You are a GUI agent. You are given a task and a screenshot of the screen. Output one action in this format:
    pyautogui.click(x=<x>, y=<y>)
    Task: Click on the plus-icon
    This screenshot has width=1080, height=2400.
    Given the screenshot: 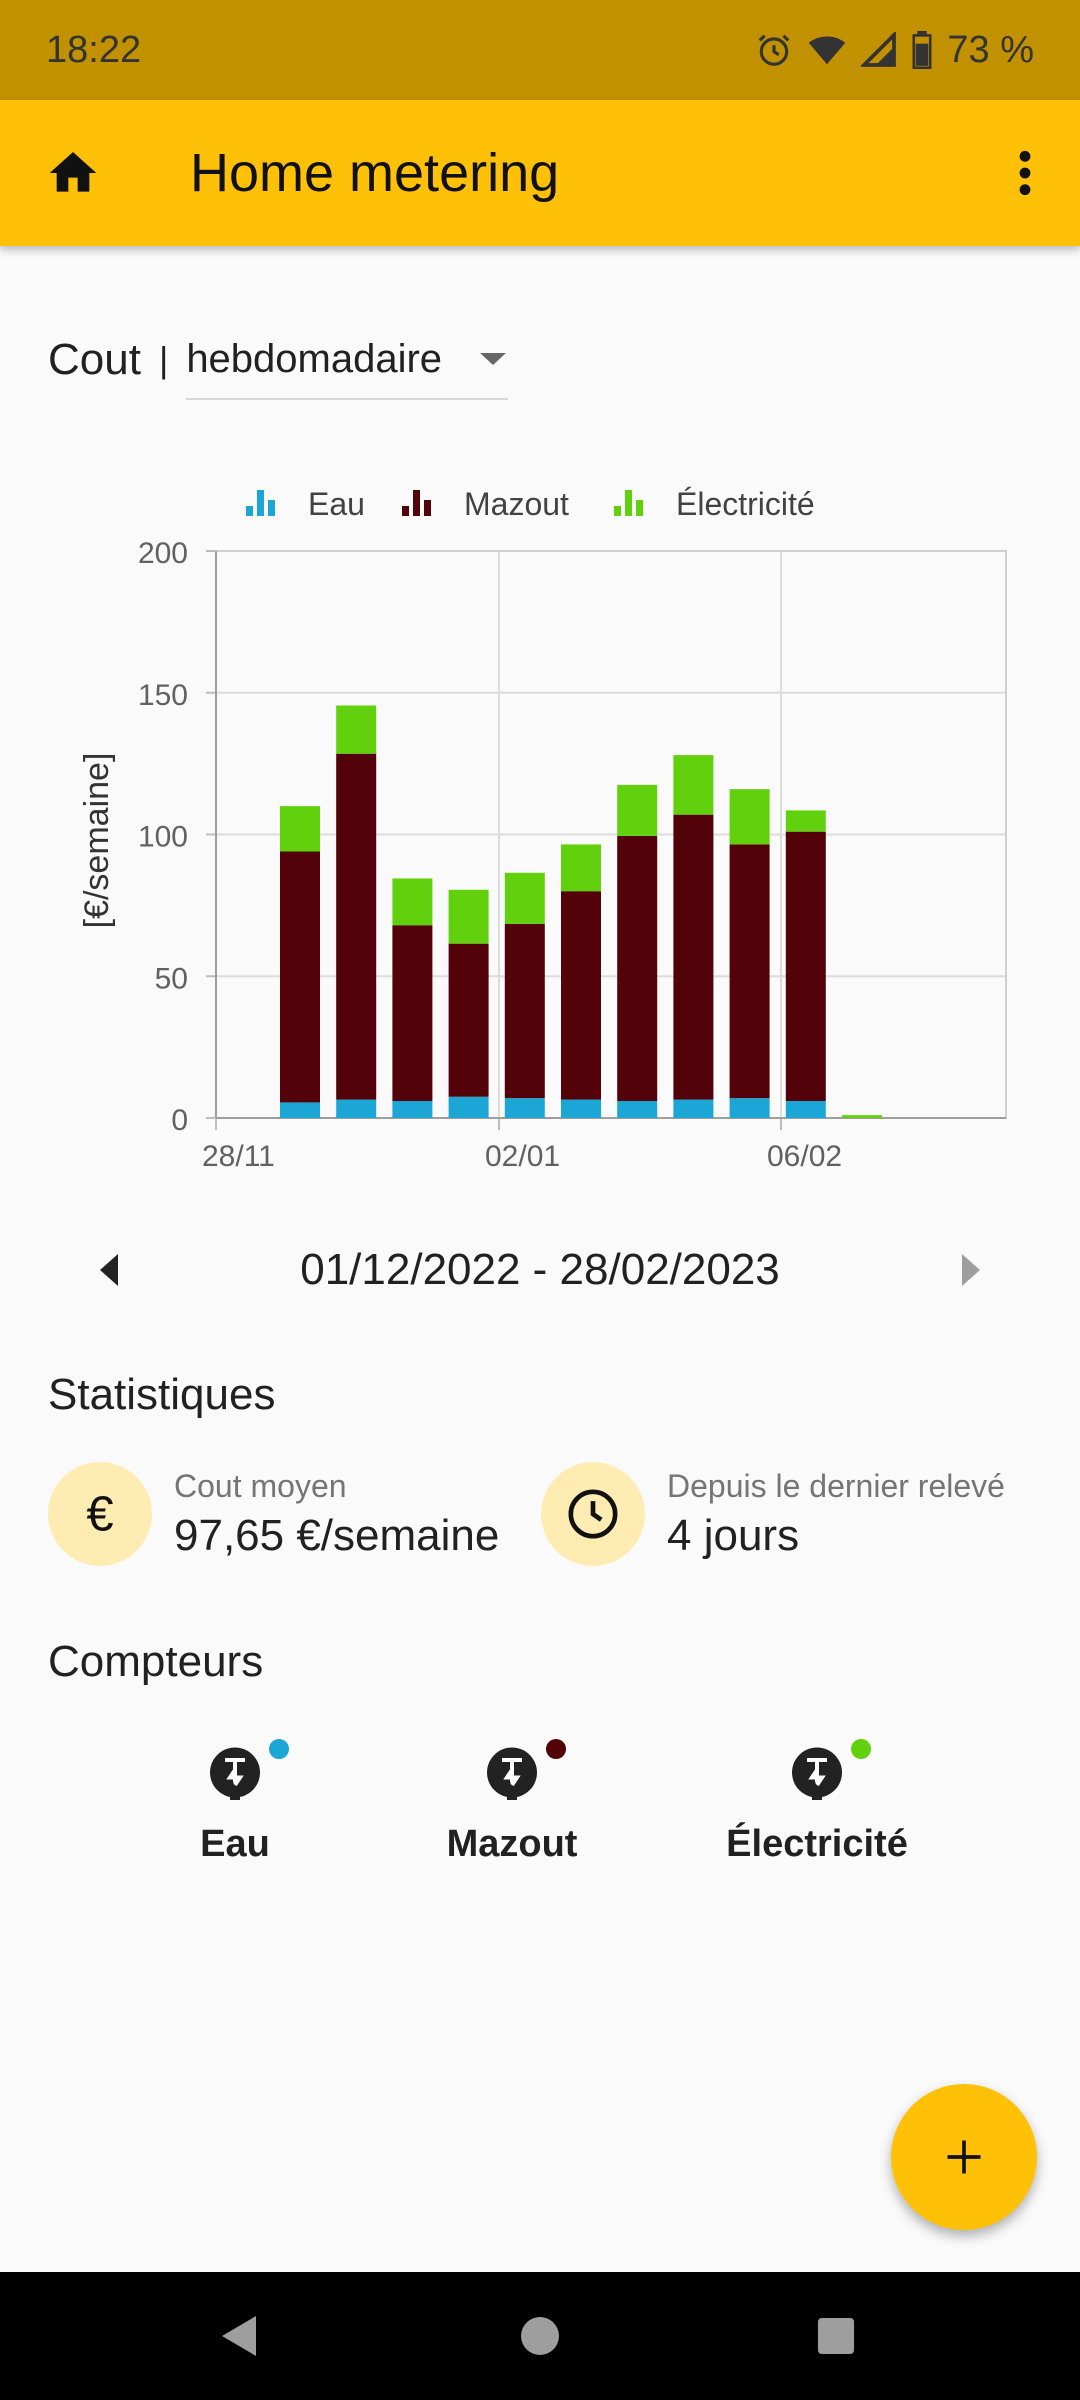 What is the action you would take?
    pyautogui.click(x=964, y=2157)
    